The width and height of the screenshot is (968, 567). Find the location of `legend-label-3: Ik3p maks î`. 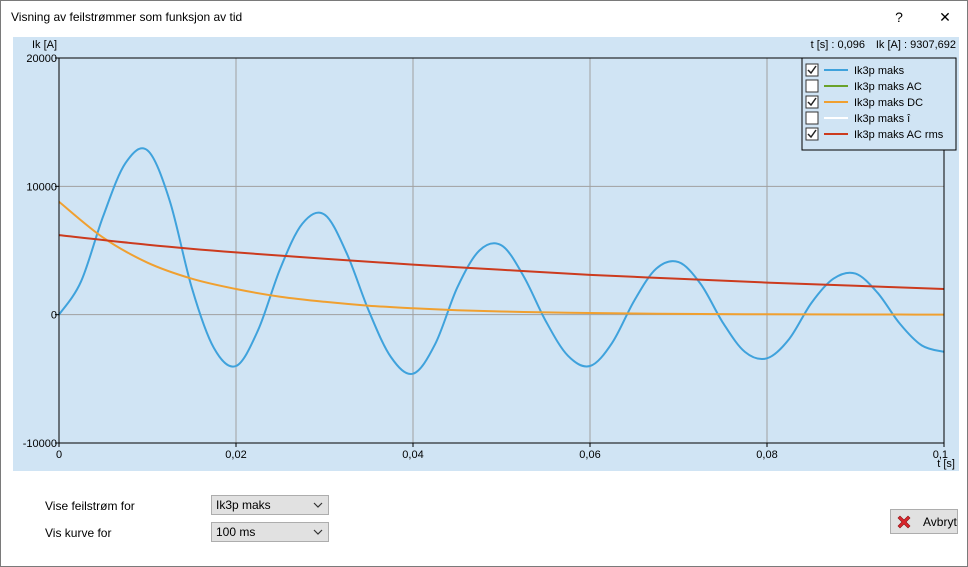

legend-label-3: Ik3p maks î is located at coordinates (882, 119).